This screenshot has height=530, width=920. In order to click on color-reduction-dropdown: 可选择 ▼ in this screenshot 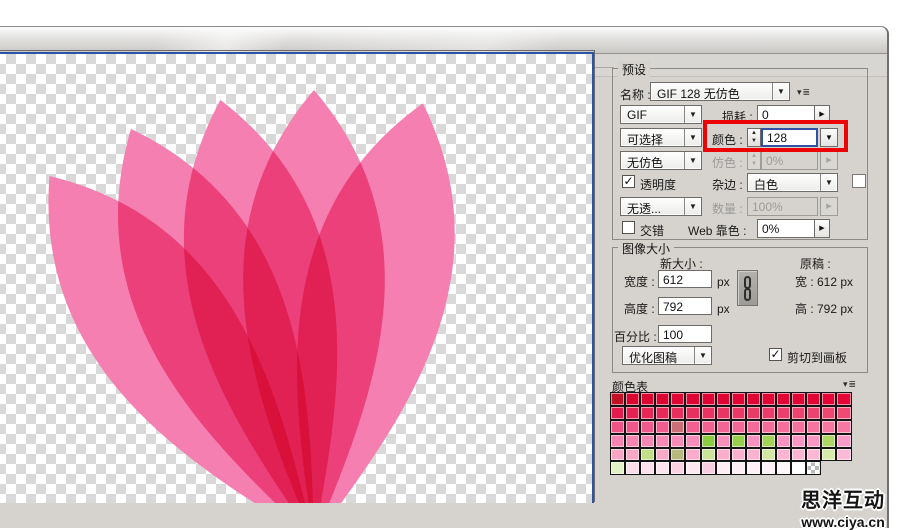, I will do `click(661, 137)`.